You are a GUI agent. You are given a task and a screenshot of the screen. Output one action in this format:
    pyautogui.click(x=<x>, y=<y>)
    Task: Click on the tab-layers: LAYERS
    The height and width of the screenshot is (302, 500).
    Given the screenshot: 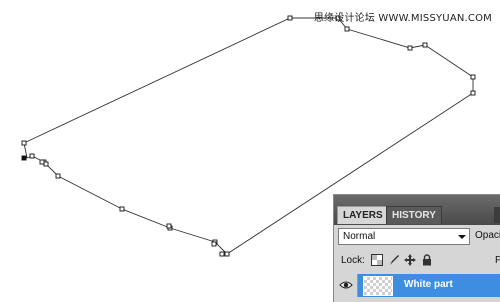 What is the action you would take?
    pyautogui.click(x=363, y=215)
    